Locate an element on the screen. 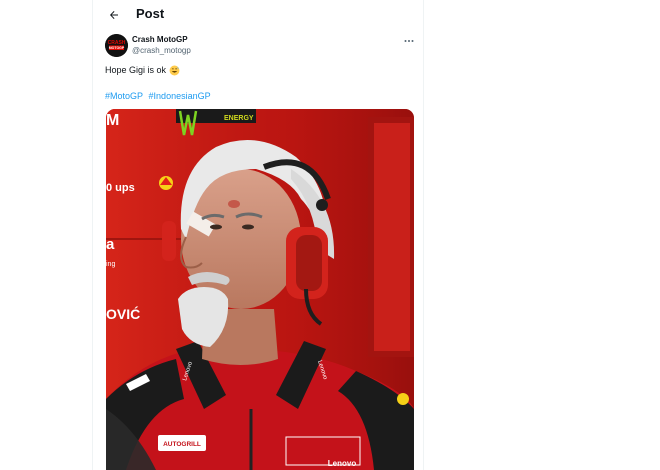 This screenshot has height=470, width=660. wall-text-4: OVIĆ is located at coordinates (123, 313).